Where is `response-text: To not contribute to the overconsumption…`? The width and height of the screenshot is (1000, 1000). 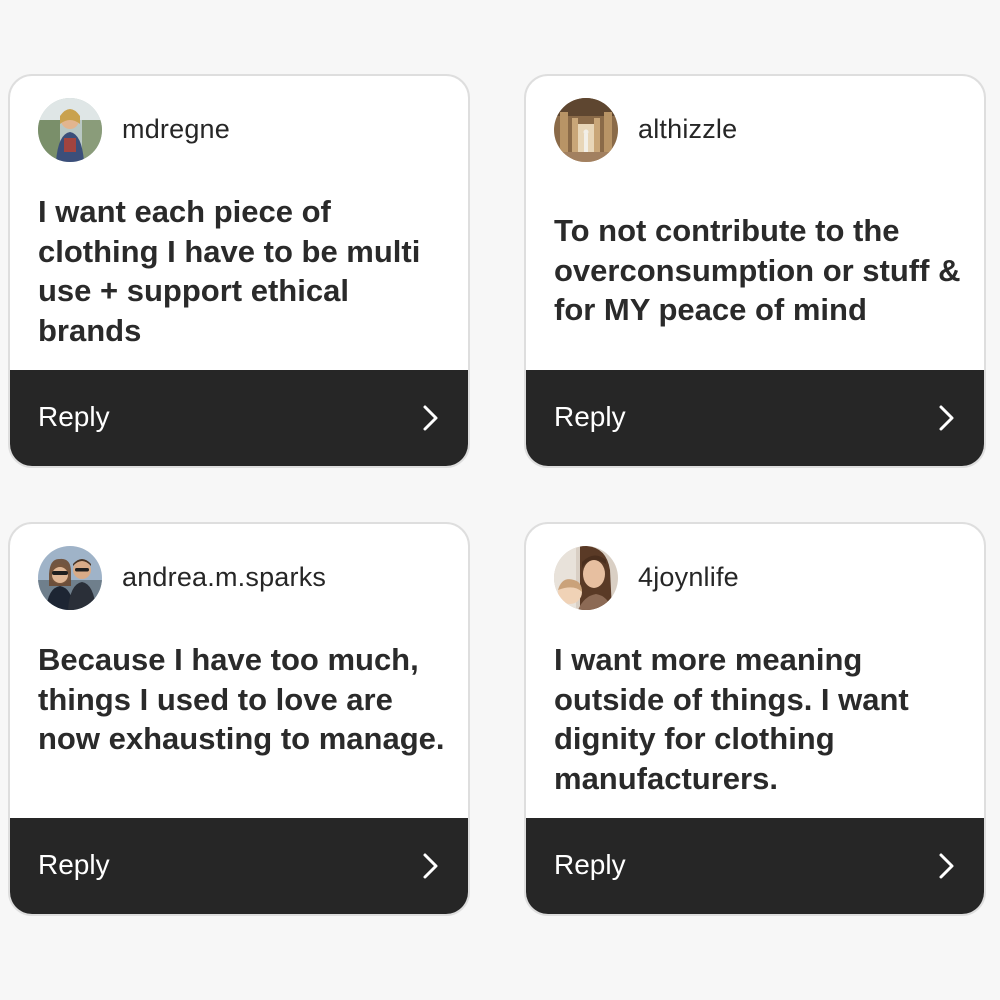 response-text: To not contribute to the overconsumption… is located at coordinates (757, 270).